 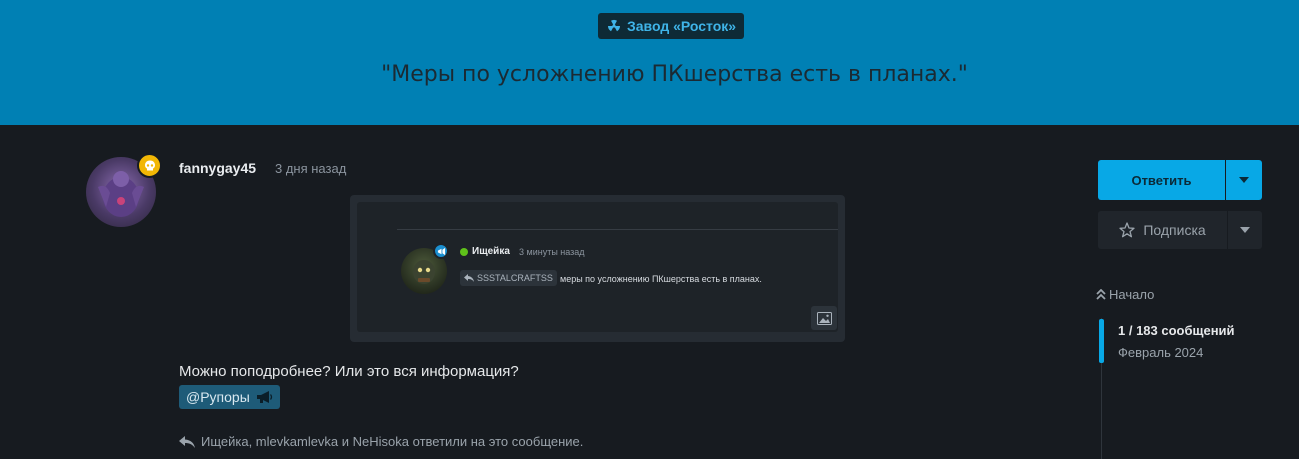 What do you see at coordinates (264, 397) in the screenshot?
I see `megaphone-icon` at bounding box center [264, 397].